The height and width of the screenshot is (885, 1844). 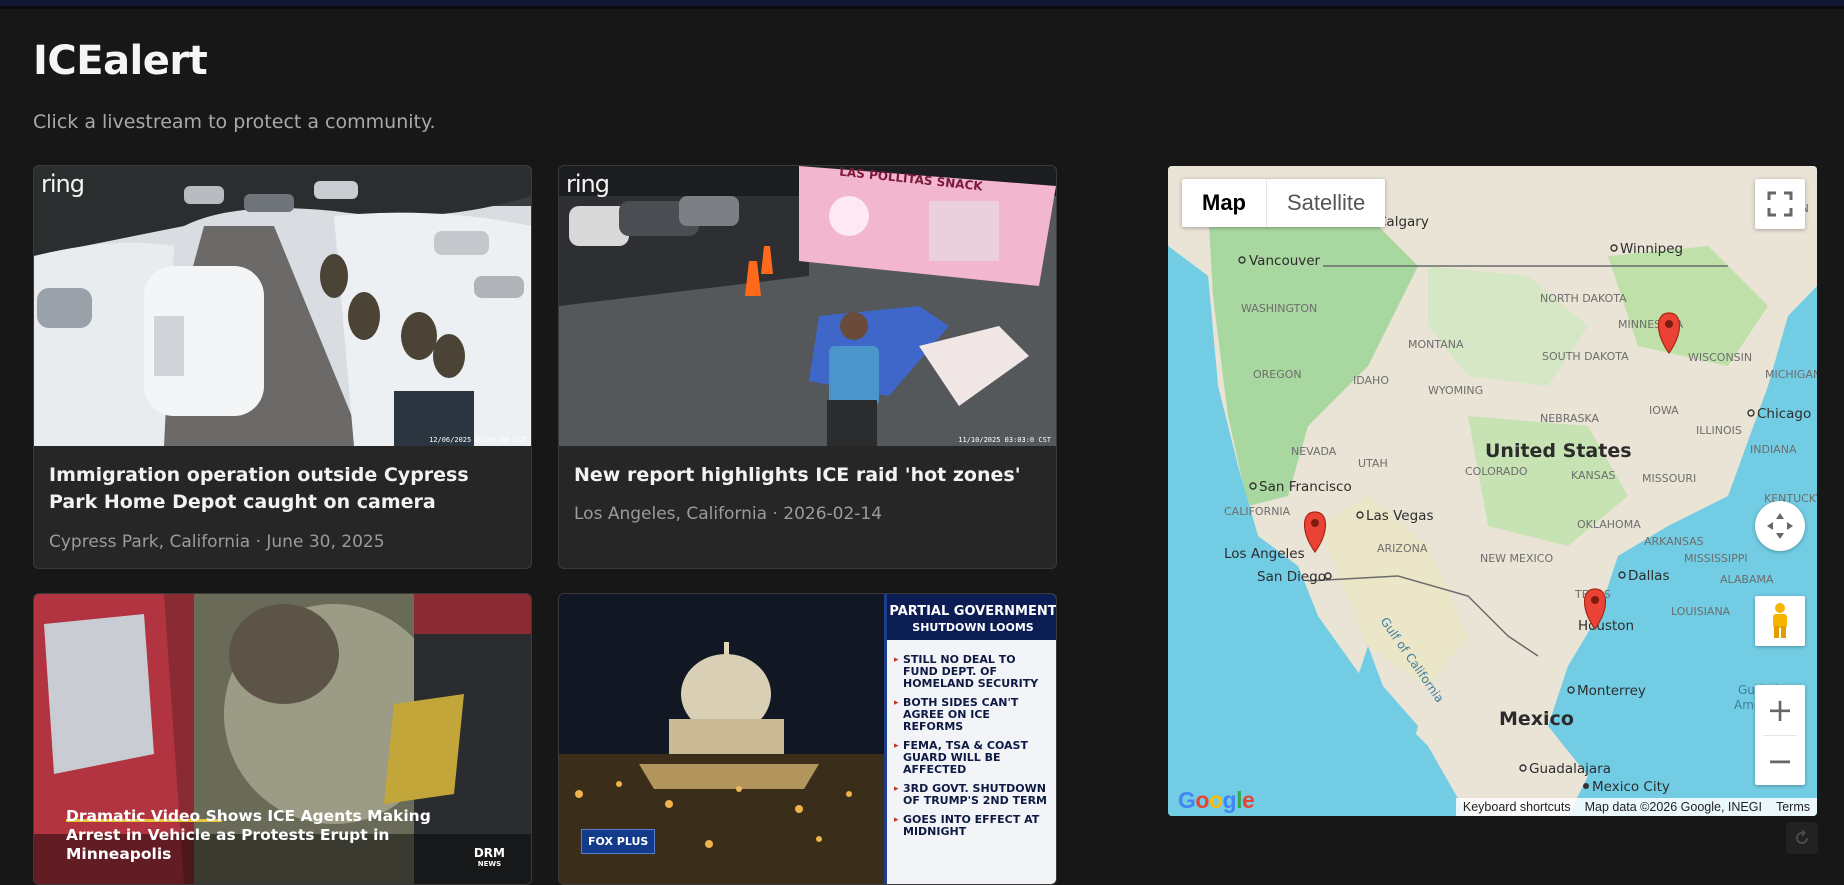 I want to click on region-label: OKLAHOMA, so click(x=1609, y=524).